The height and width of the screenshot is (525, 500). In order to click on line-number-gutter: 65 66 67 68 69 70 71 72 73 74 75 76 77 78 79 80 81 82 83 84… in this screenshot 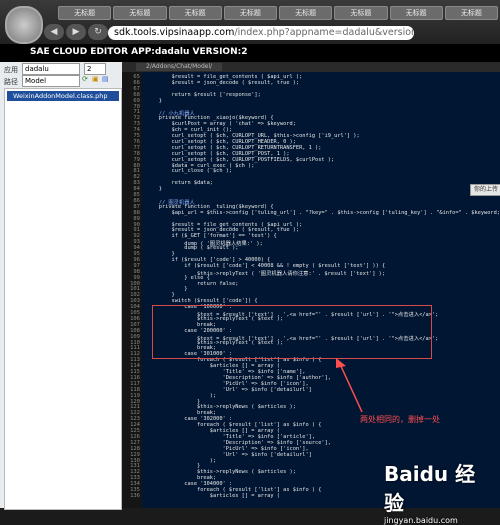, I will do `click(132, 290)`.